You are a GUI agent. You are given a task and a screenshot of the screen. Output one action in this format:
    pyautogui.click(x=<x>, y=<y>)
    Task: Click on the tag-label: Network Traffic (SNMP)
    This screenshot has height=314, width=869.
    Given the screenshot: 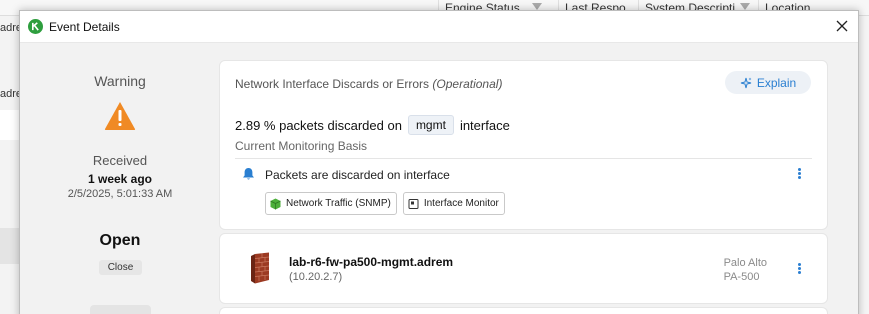 What is the action you would take?
    pyautogui.click(x=338, y=203)
    